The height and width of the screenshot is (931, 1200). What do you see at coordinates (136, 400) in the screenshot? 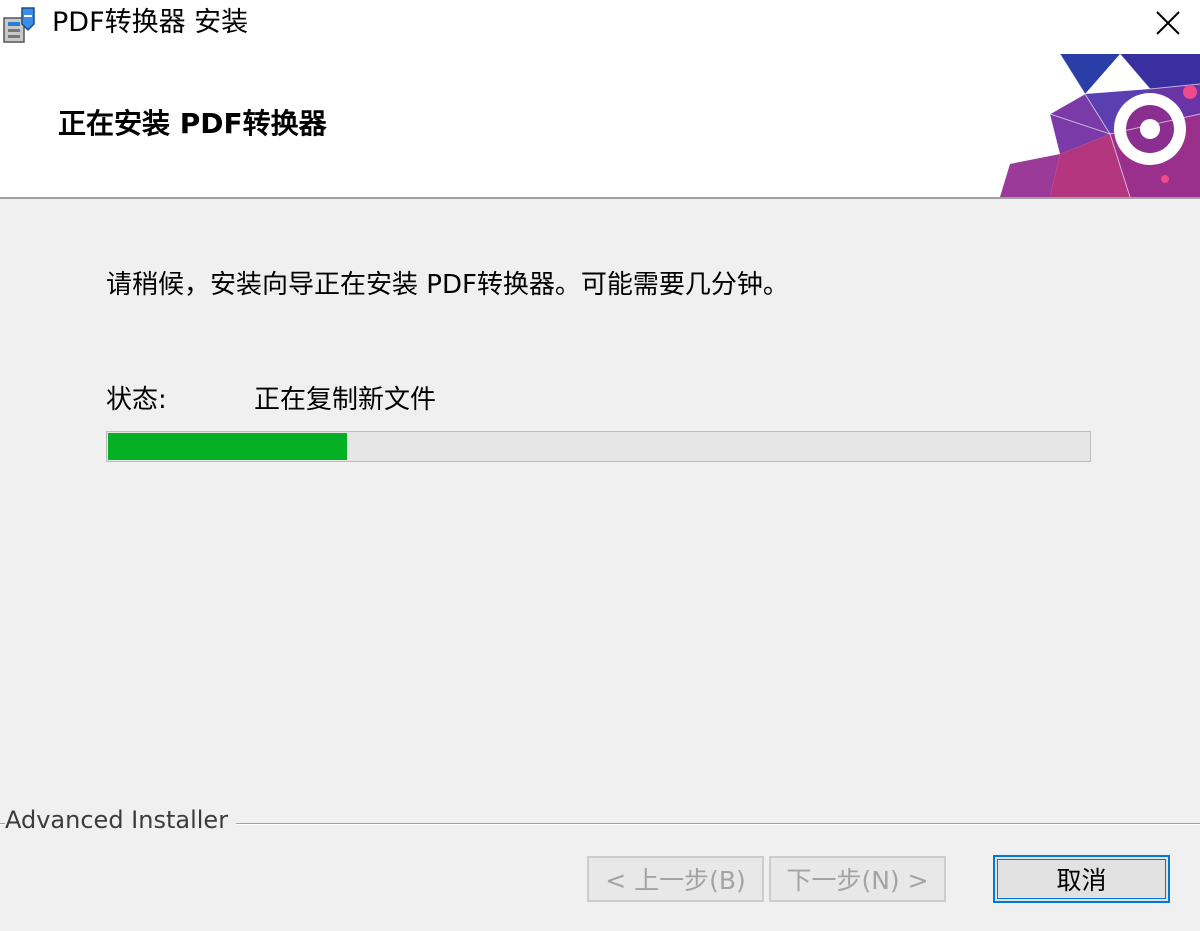
I see `status-label: 状态:` at bounding box center [136, 400].